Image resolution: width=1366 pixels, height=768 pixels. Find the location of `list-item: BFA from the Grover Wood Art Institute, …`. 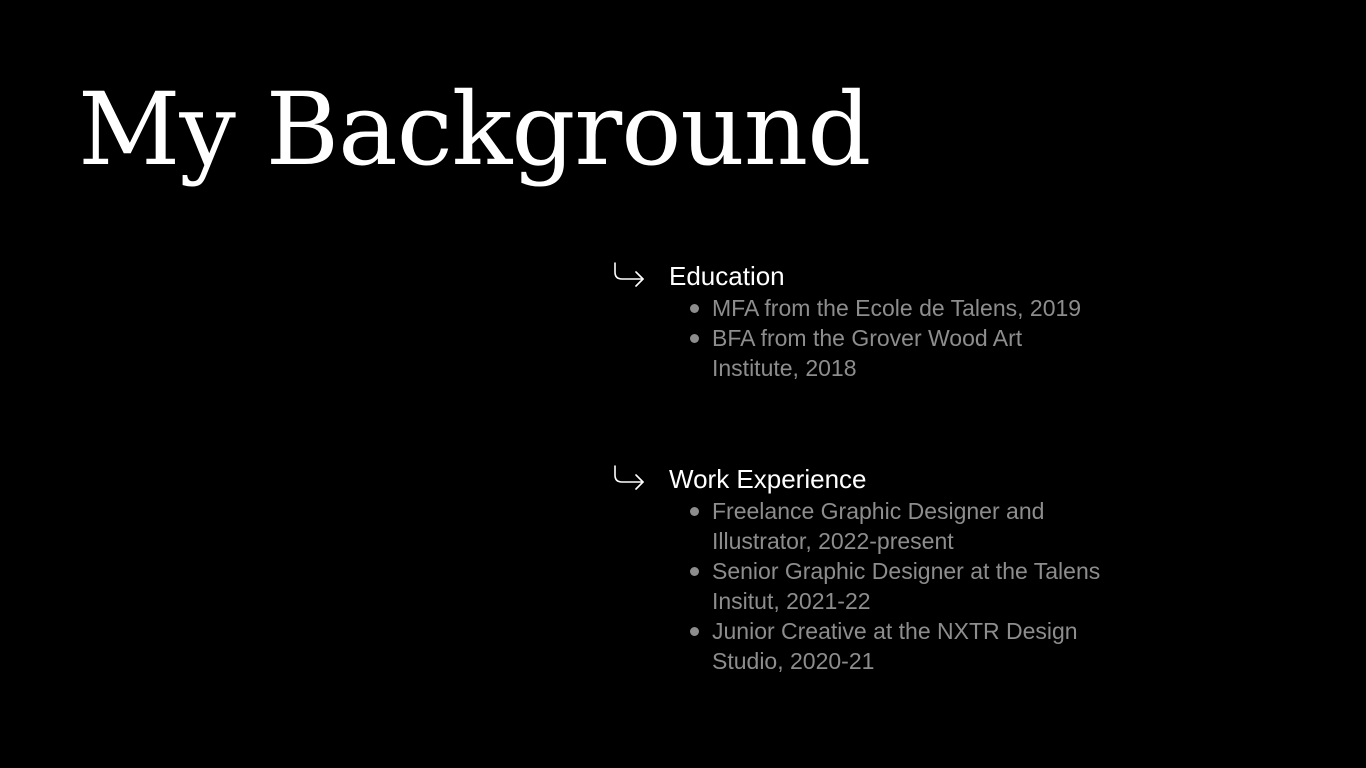

list-item: BFA from the Grover Wood Art Institute, … is located at coordinates (901, 353).